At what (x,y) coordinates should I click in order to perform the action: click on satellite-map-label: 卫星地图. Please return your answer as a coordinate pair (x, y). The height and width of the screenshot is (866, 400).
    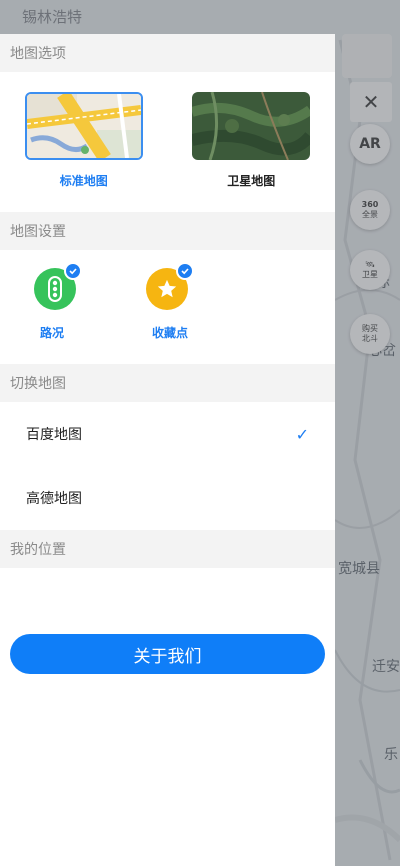
    Looking at the image, I should click on (251, 181).